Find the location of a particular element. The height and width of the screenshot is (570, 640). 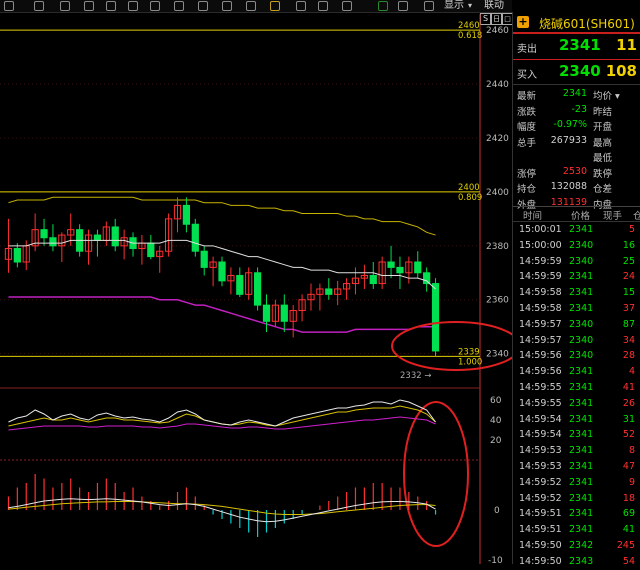

tick-row: 14:59:56 2340 28 is located at coordinates (576, 356).